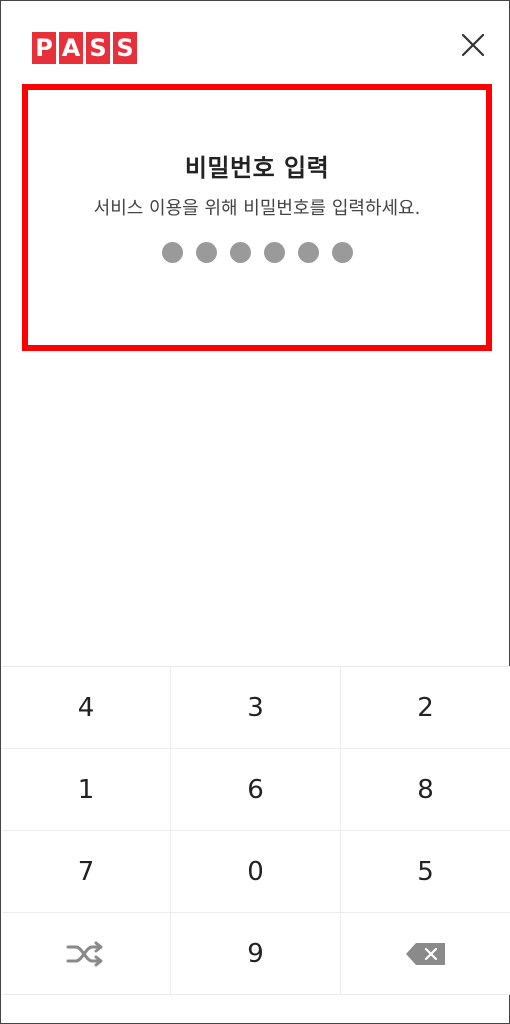  I want to click on key-9: 9, so click(256, 954).